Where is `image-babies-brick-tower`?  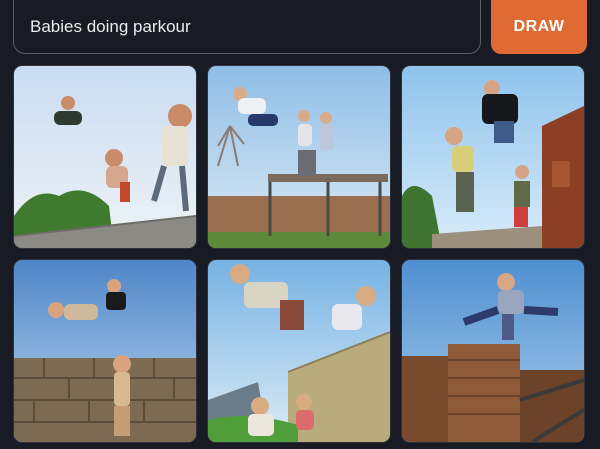
image-babies-brick-tower is located at coordinates (299, 351).